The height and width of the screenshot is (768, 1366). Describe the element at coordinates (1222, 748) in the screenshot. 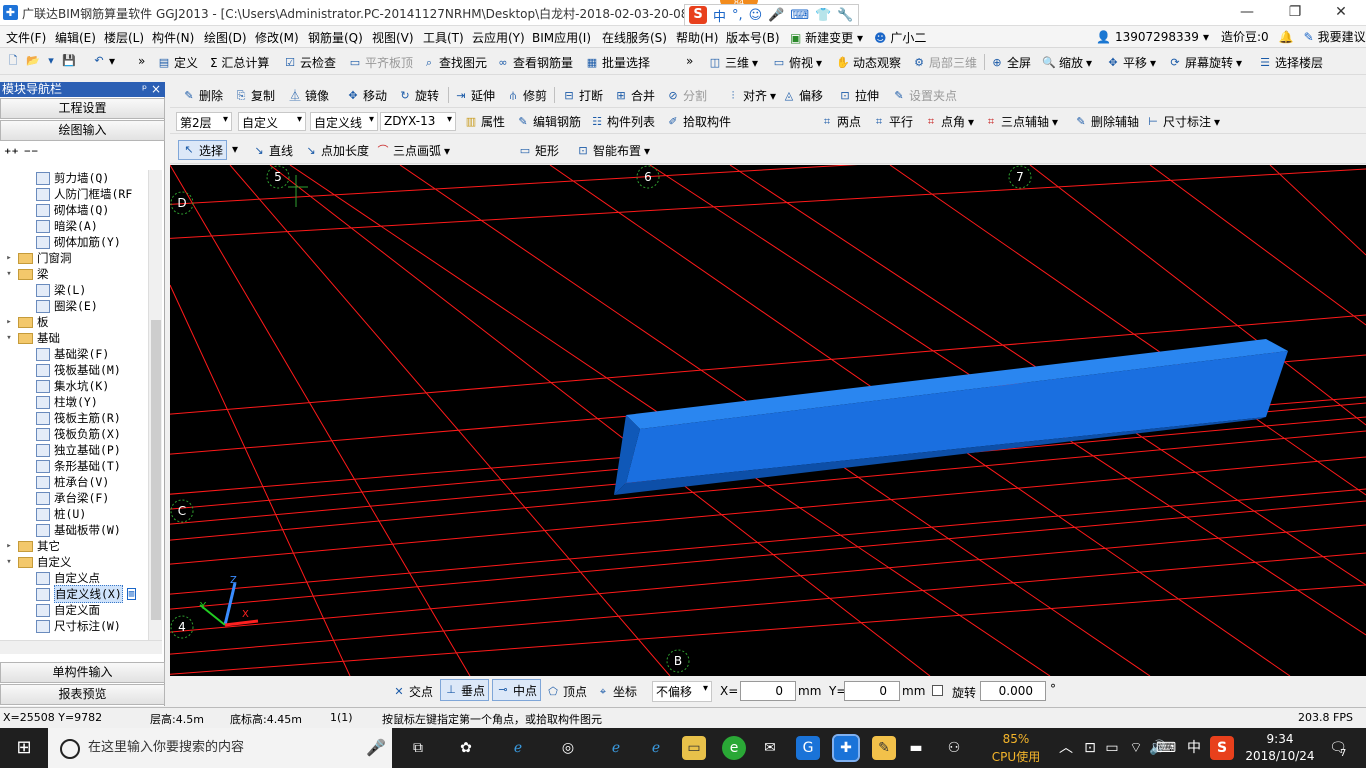

I see `sogou-tray-icon: S` at that location.